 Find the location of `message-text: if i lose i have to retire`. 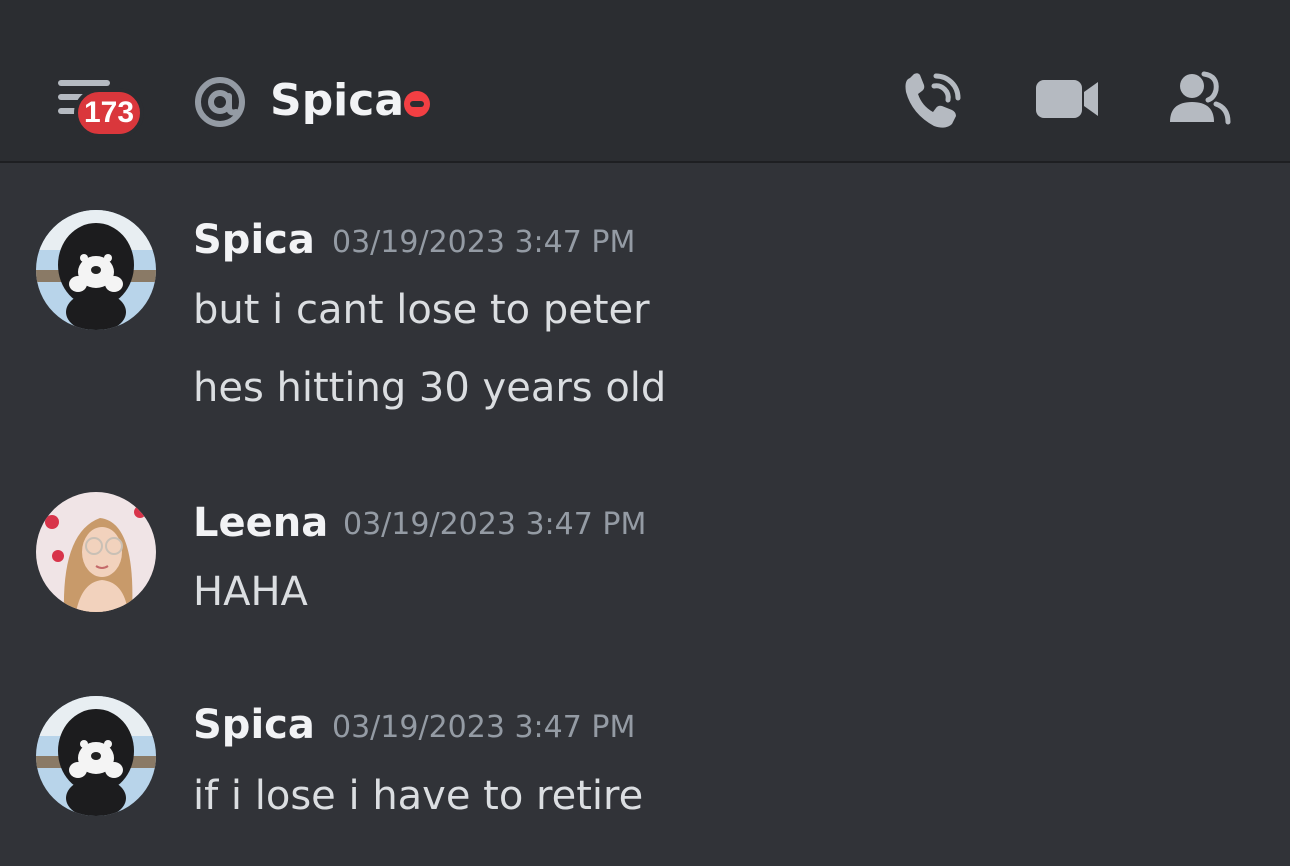

message-text: if i lose i have to retire is located at coordinates (418, 796).